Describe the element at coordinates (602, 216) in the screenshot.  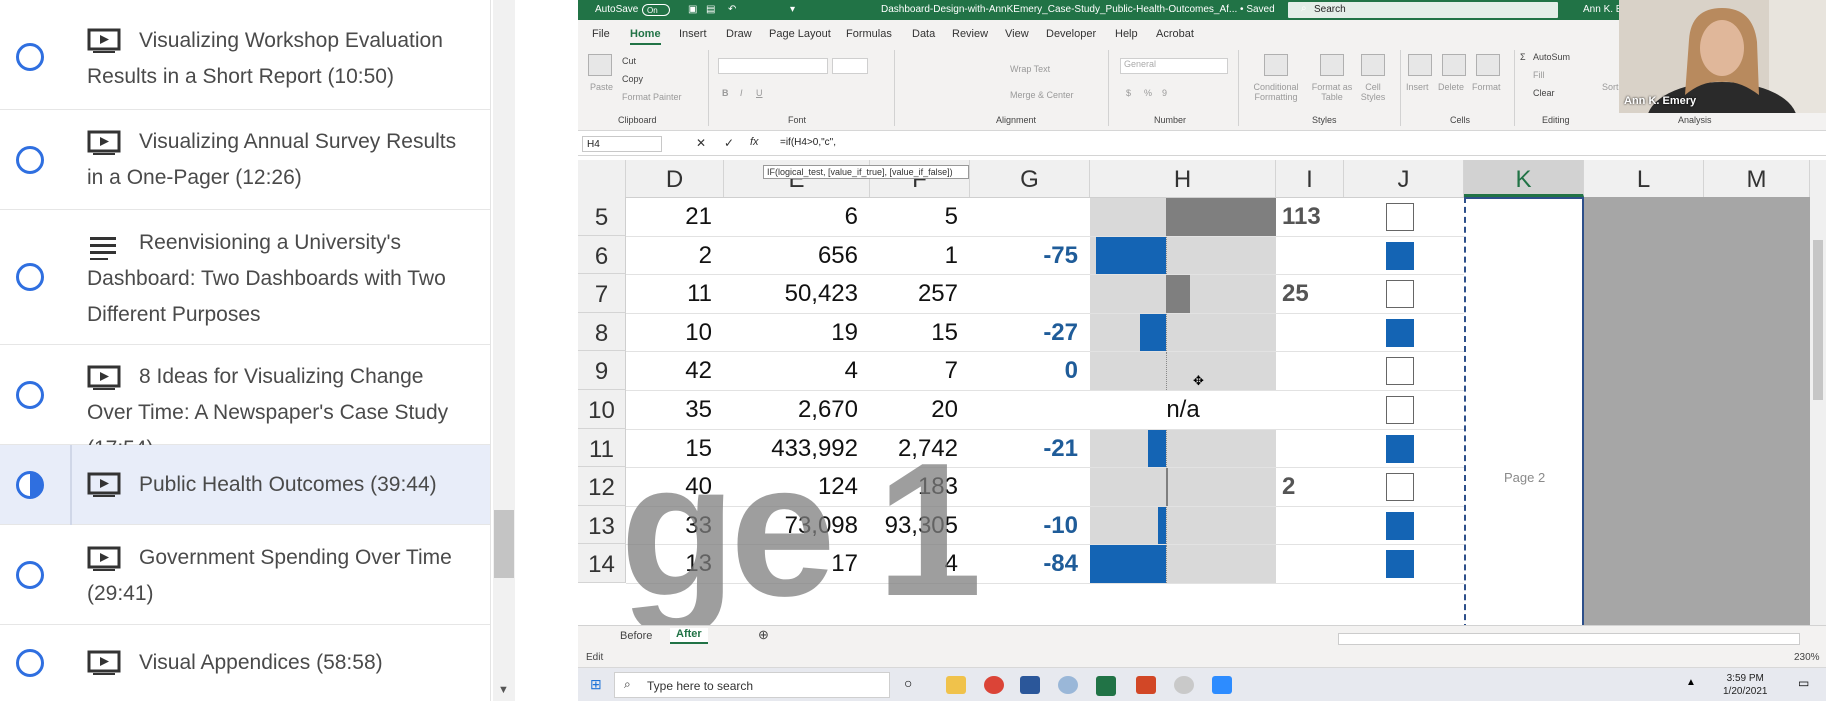
I see `row-header: 5` at that location.